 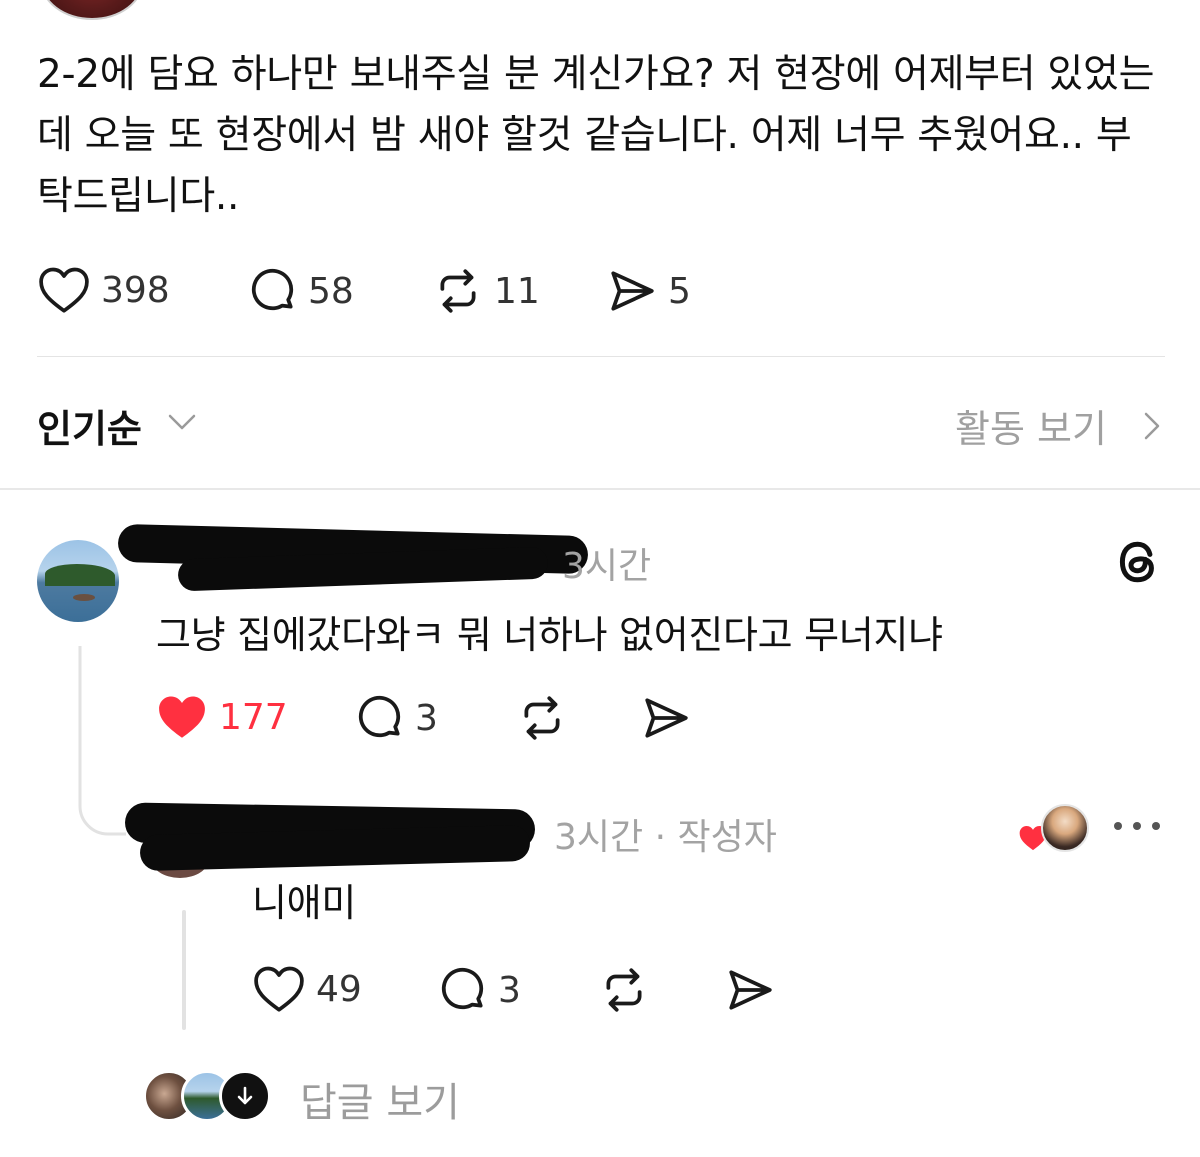 I want to click on view-replies-link: 답글 보기, so click(x=380, y=1099).